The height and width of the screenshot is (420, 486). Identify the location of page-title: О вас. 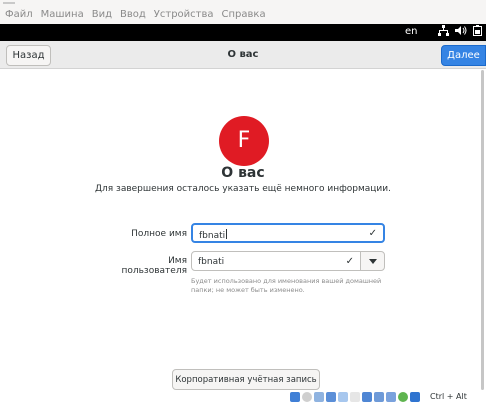
(243, 173).